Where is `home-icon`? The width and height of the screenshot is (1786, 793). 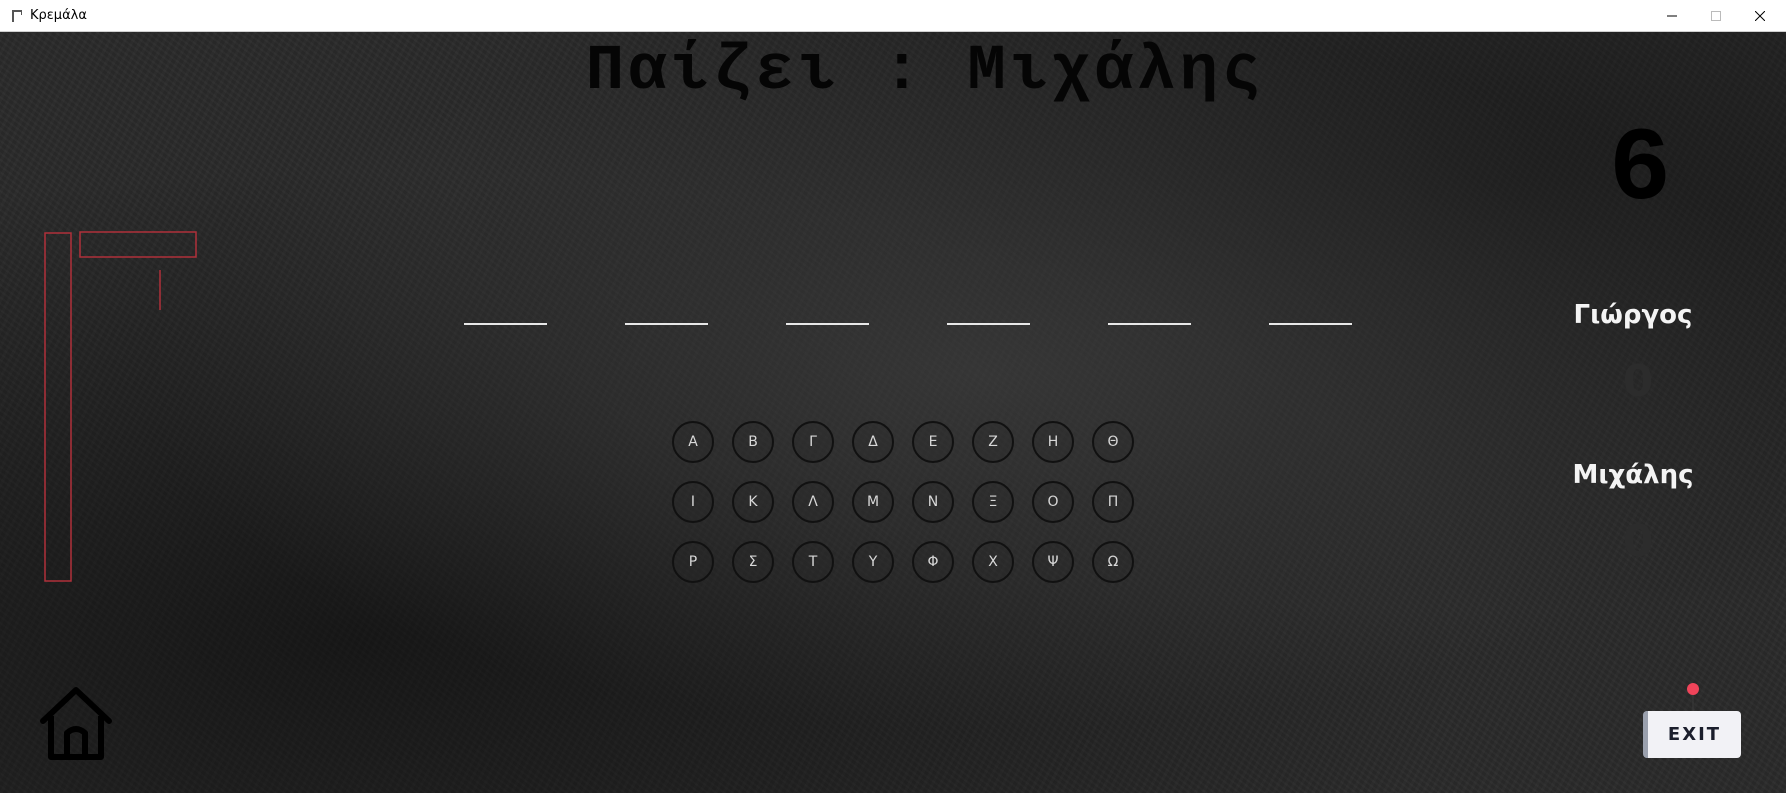 home-icon is located at coordinates (76, 723).